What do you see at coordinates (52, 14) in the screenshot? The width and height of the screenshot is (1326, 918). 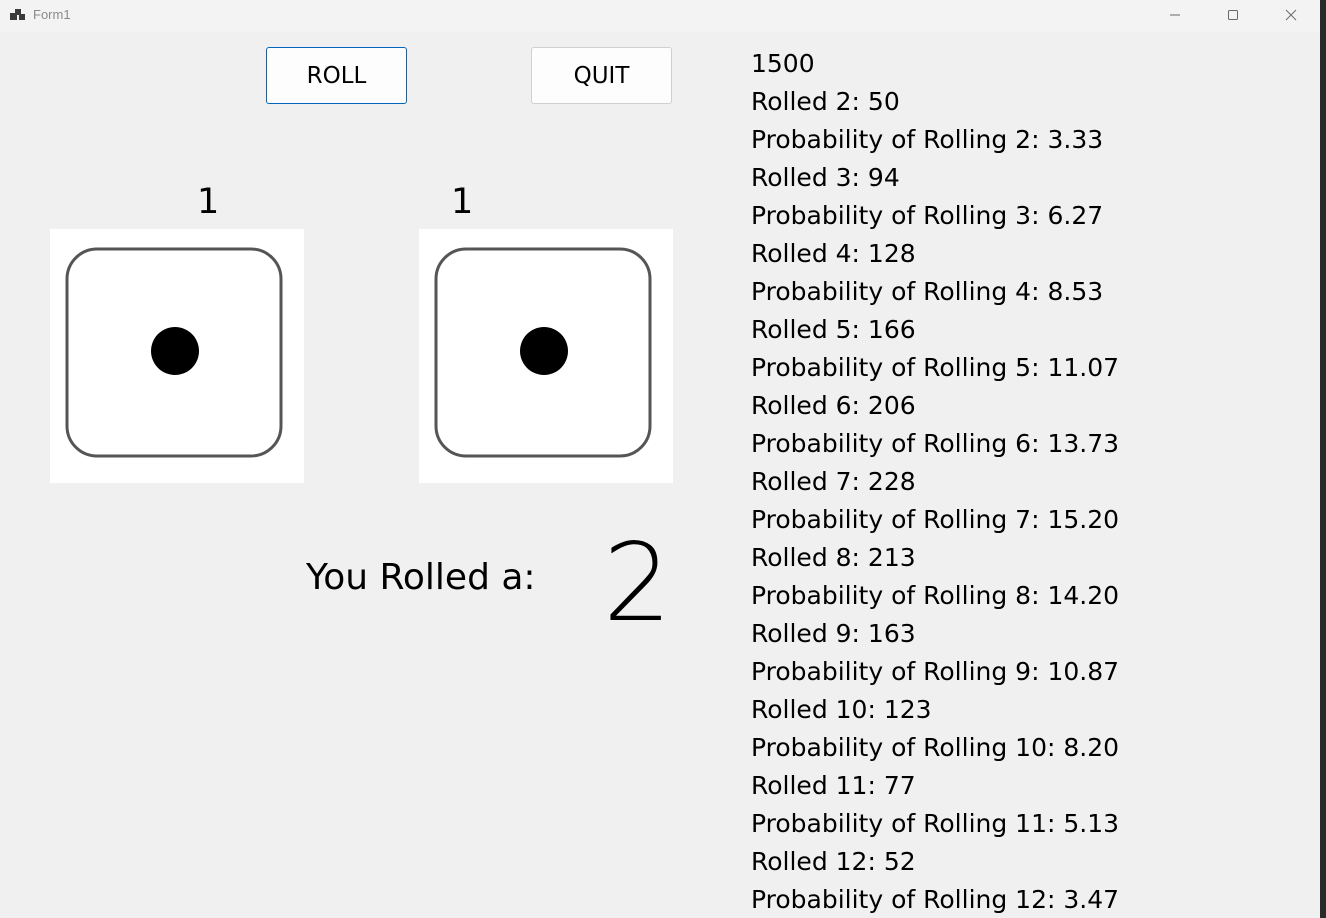 I see `window-title: Form1` at bounding box center [52, 14].